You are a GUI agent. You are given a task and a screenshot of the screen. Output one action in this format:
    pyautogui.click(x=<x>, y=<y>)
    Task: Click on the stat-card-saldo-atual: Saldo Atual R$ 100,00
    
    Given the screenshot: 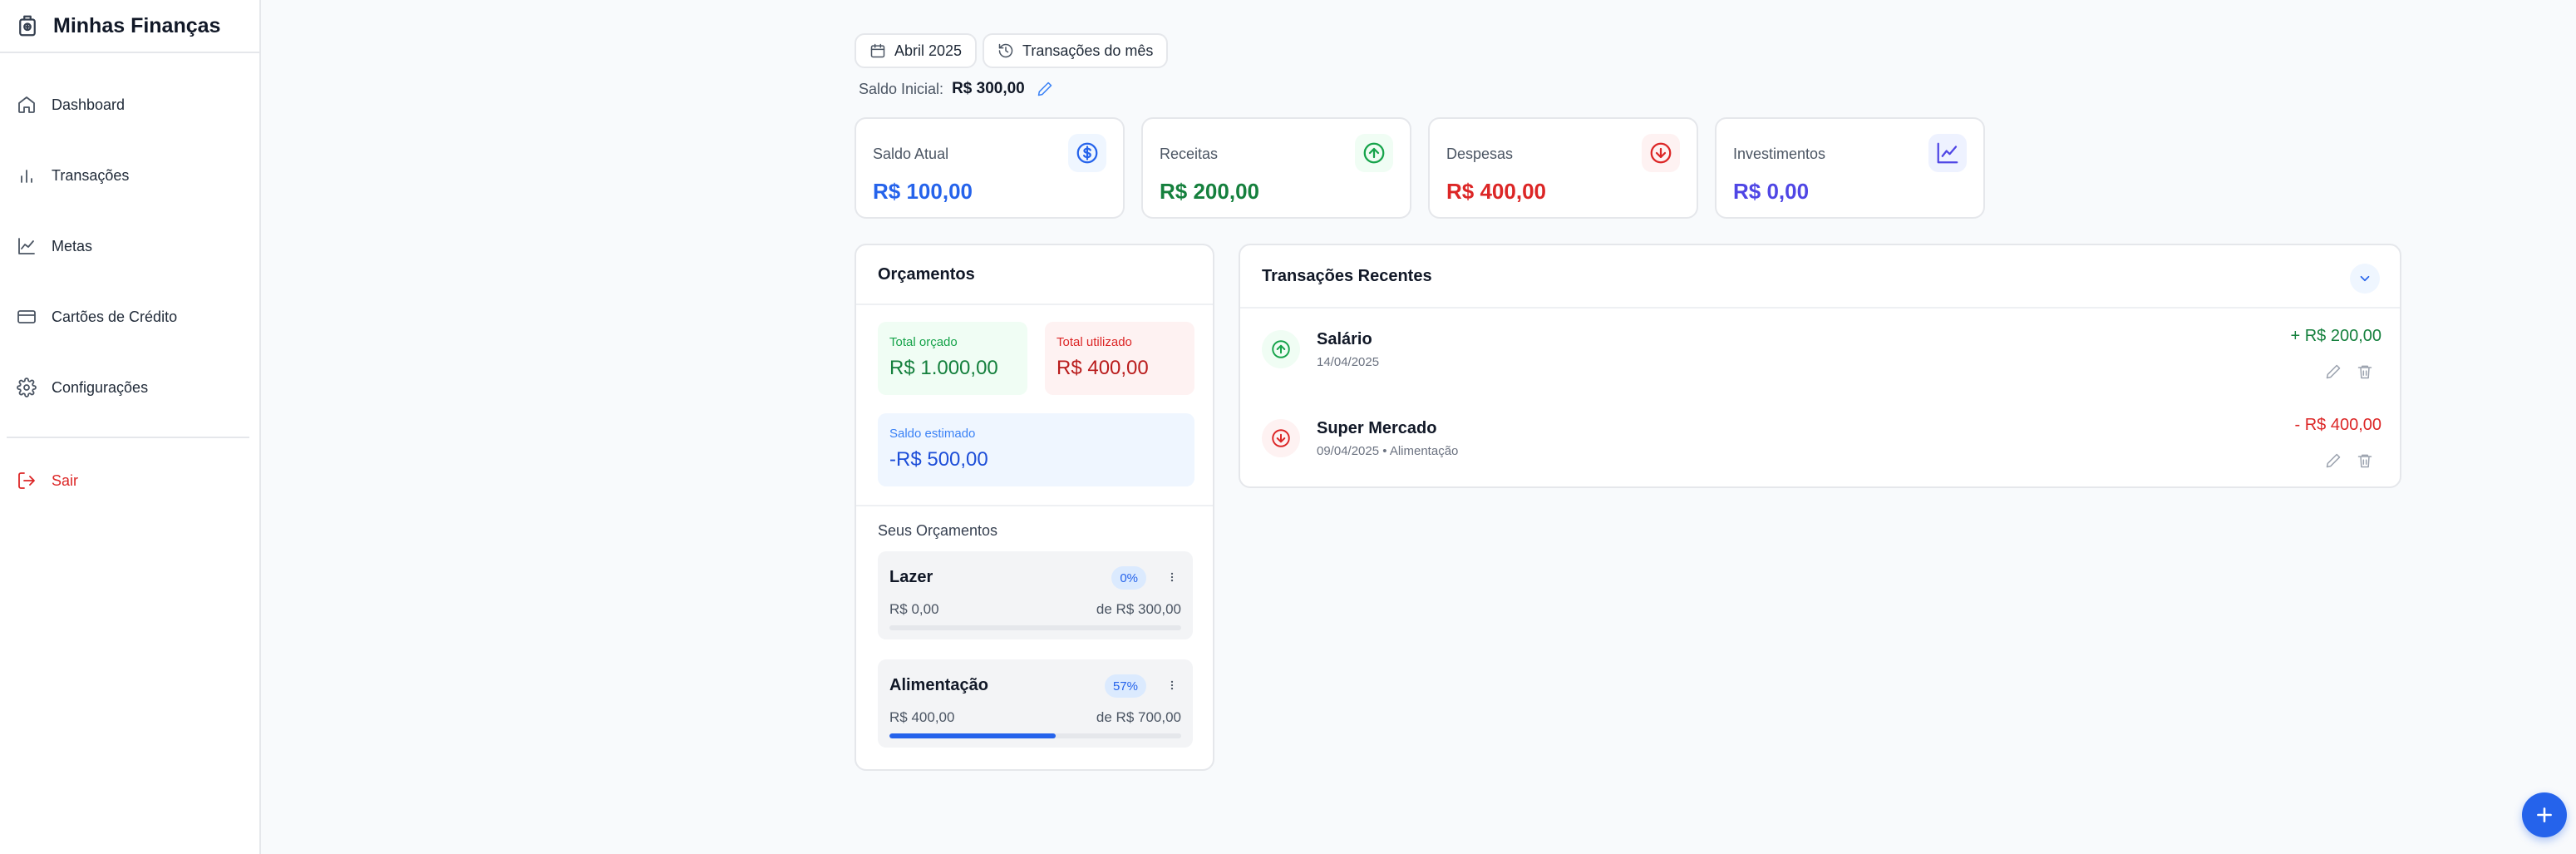 What is the action you would take?
    pyautogui.click(x=990, y=168)
    